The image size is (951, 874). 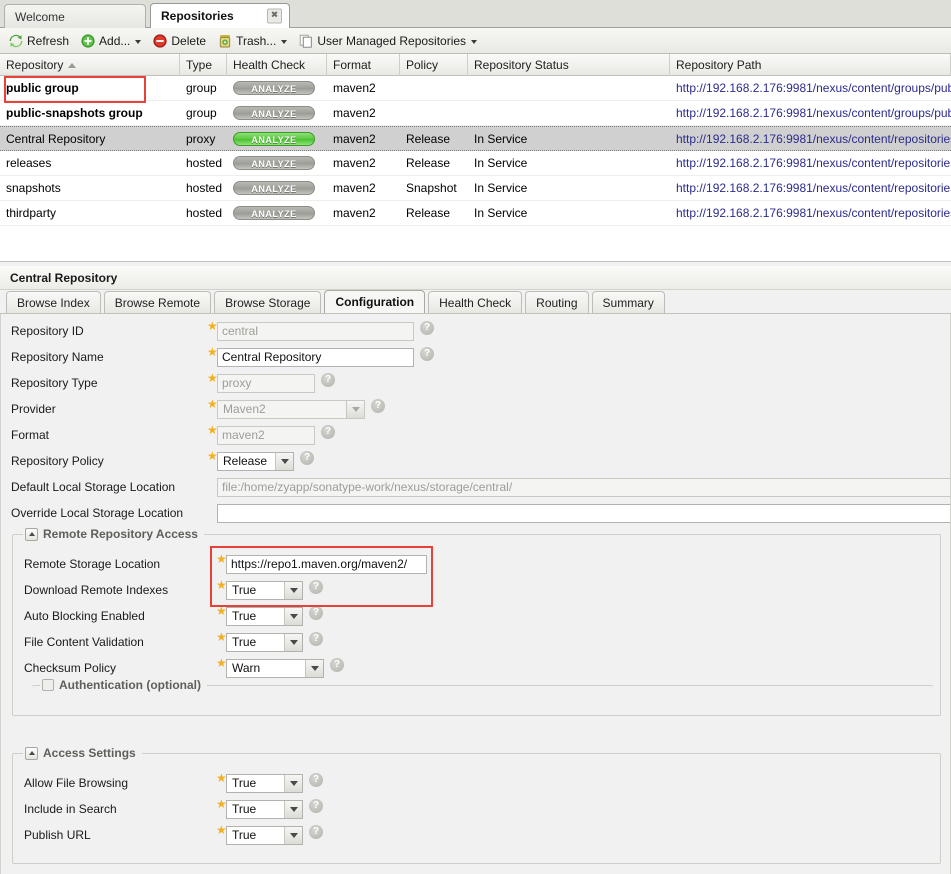 What do you see at coordinates (268, 302) in the screenshot?
I see `tab-browse-storage: Browse Storage` at bounding box center [268, 302].